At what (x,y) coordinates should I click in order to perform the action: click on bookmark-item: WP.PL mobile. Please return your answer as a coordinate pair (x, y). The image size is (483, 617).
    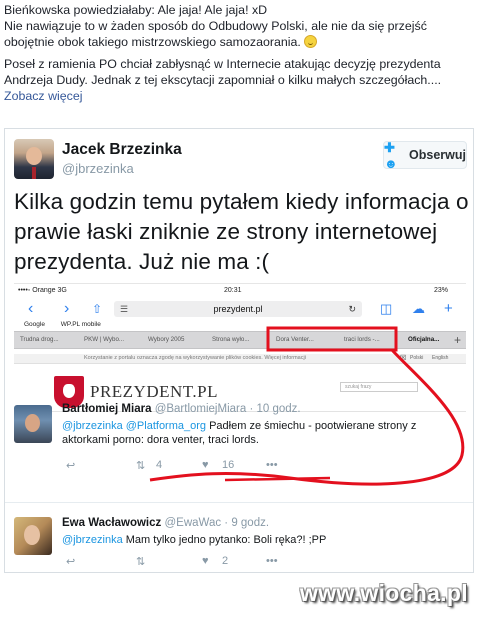
    Looking at the image, I should click on (80, 324).